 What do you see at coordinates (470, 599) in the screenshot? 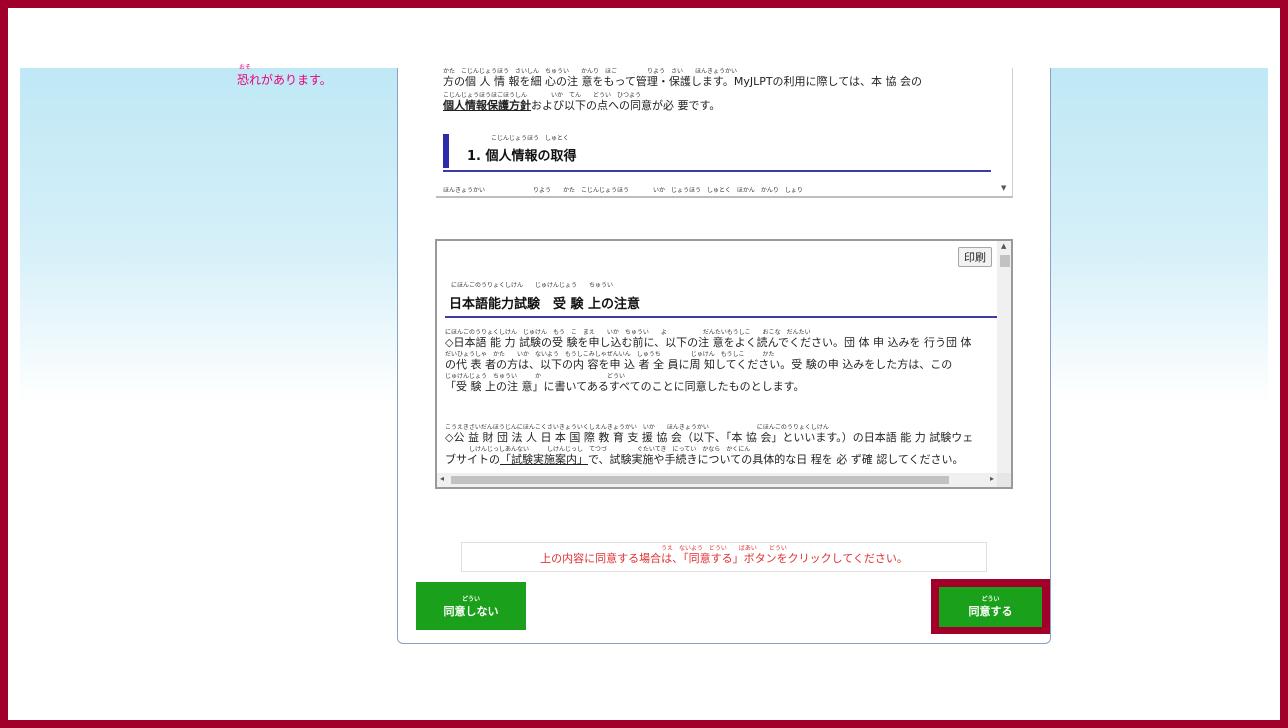
I see `disagree-ruby: どうい` at bounding box center [470, 599].